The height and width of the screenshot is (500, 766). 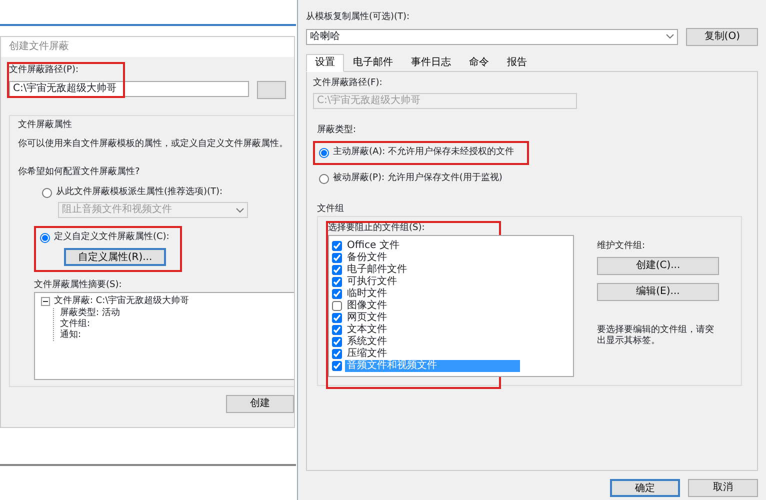 I want to click on file-group-label: 网页文件, so click(x=367, y=318).